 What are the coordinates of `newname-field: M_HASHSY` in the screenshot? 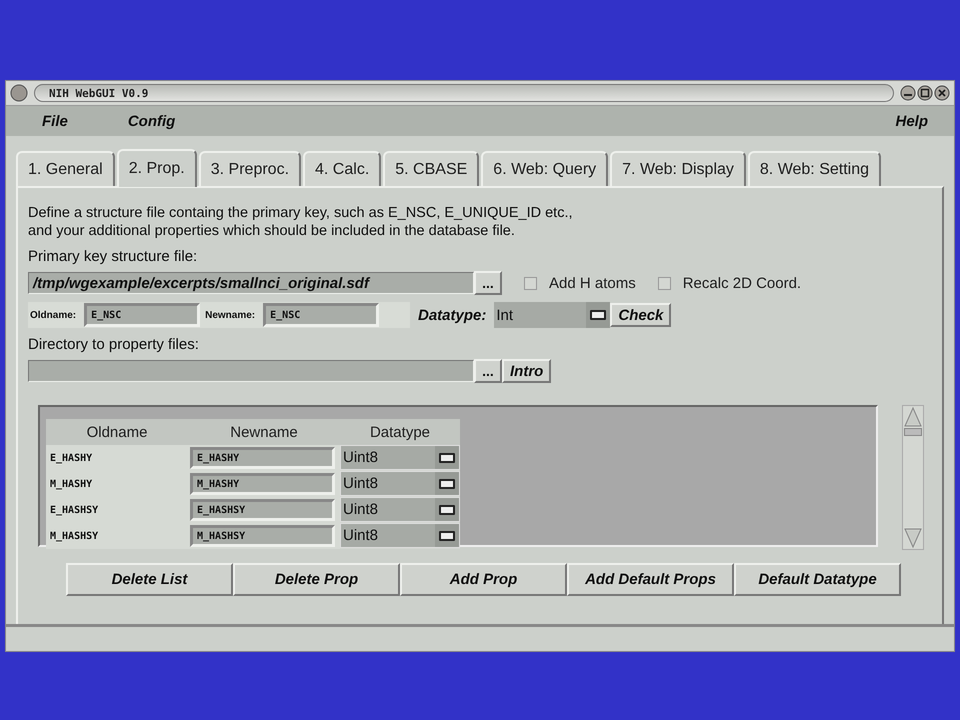 It's located at (262, 536).